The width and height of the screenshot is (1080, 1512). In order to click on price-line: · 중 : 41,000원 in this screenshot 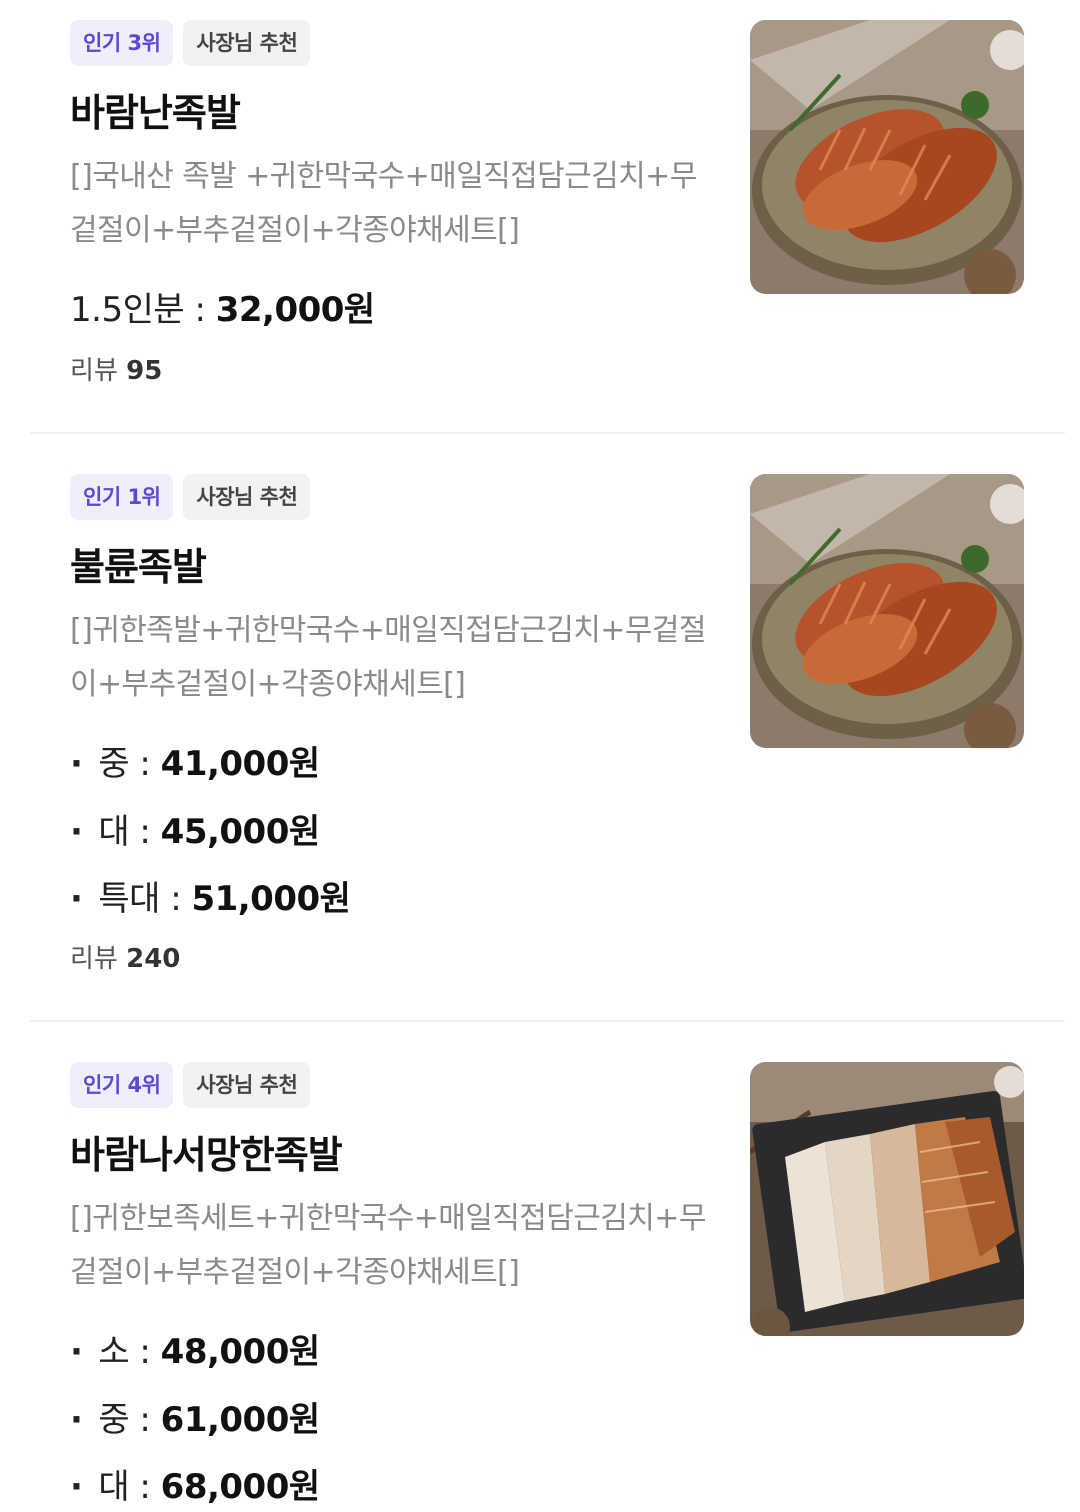, I will do `click(195, 760)`.